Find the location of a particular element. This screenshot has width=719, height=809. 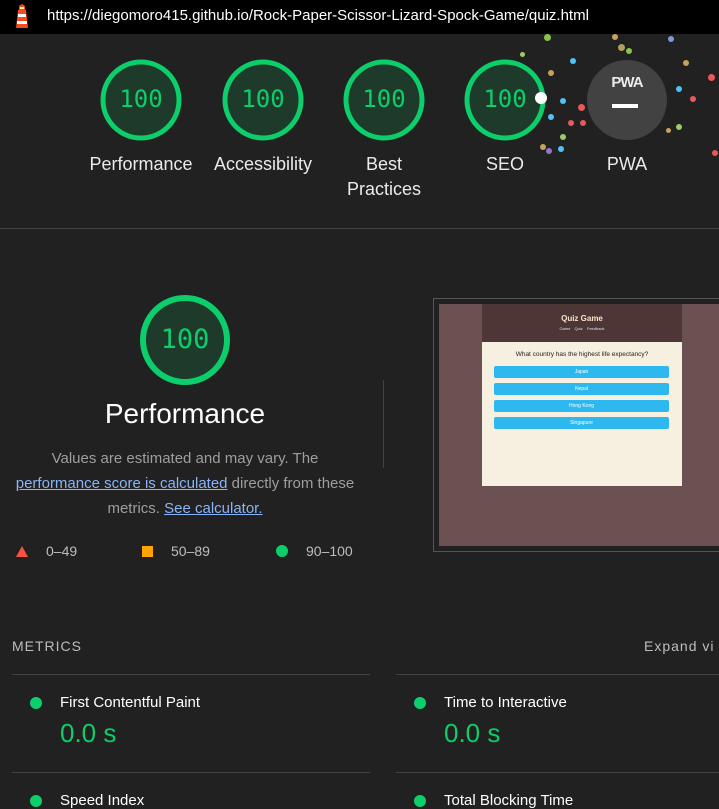

metric-name: First Contentful Paint is located at coordinates (130, 702).